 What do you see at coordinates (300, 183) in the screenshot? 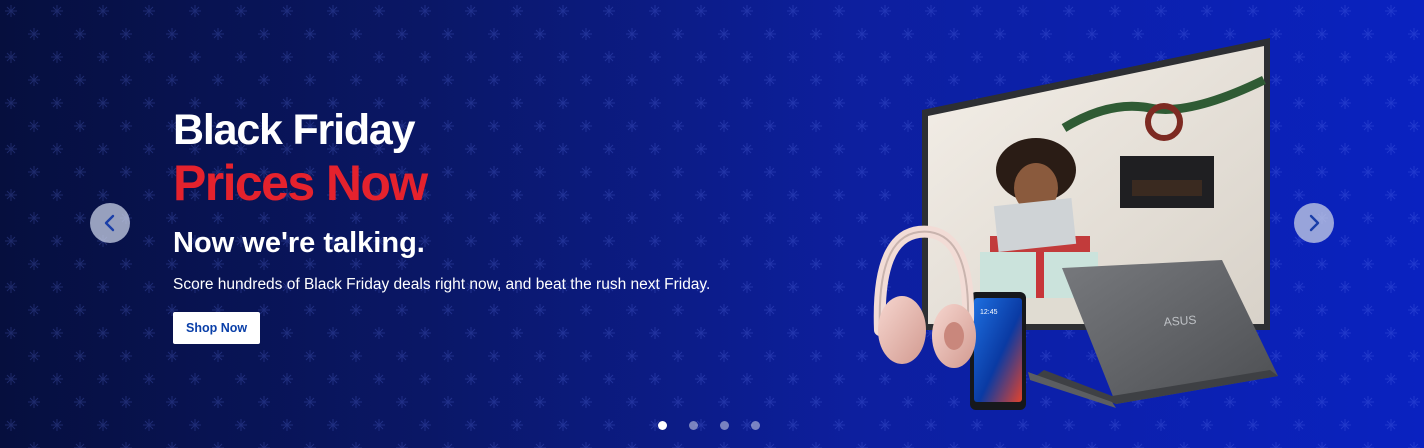
I see `headline-prices-now: Prices Now` at bounding box center [300, 183].